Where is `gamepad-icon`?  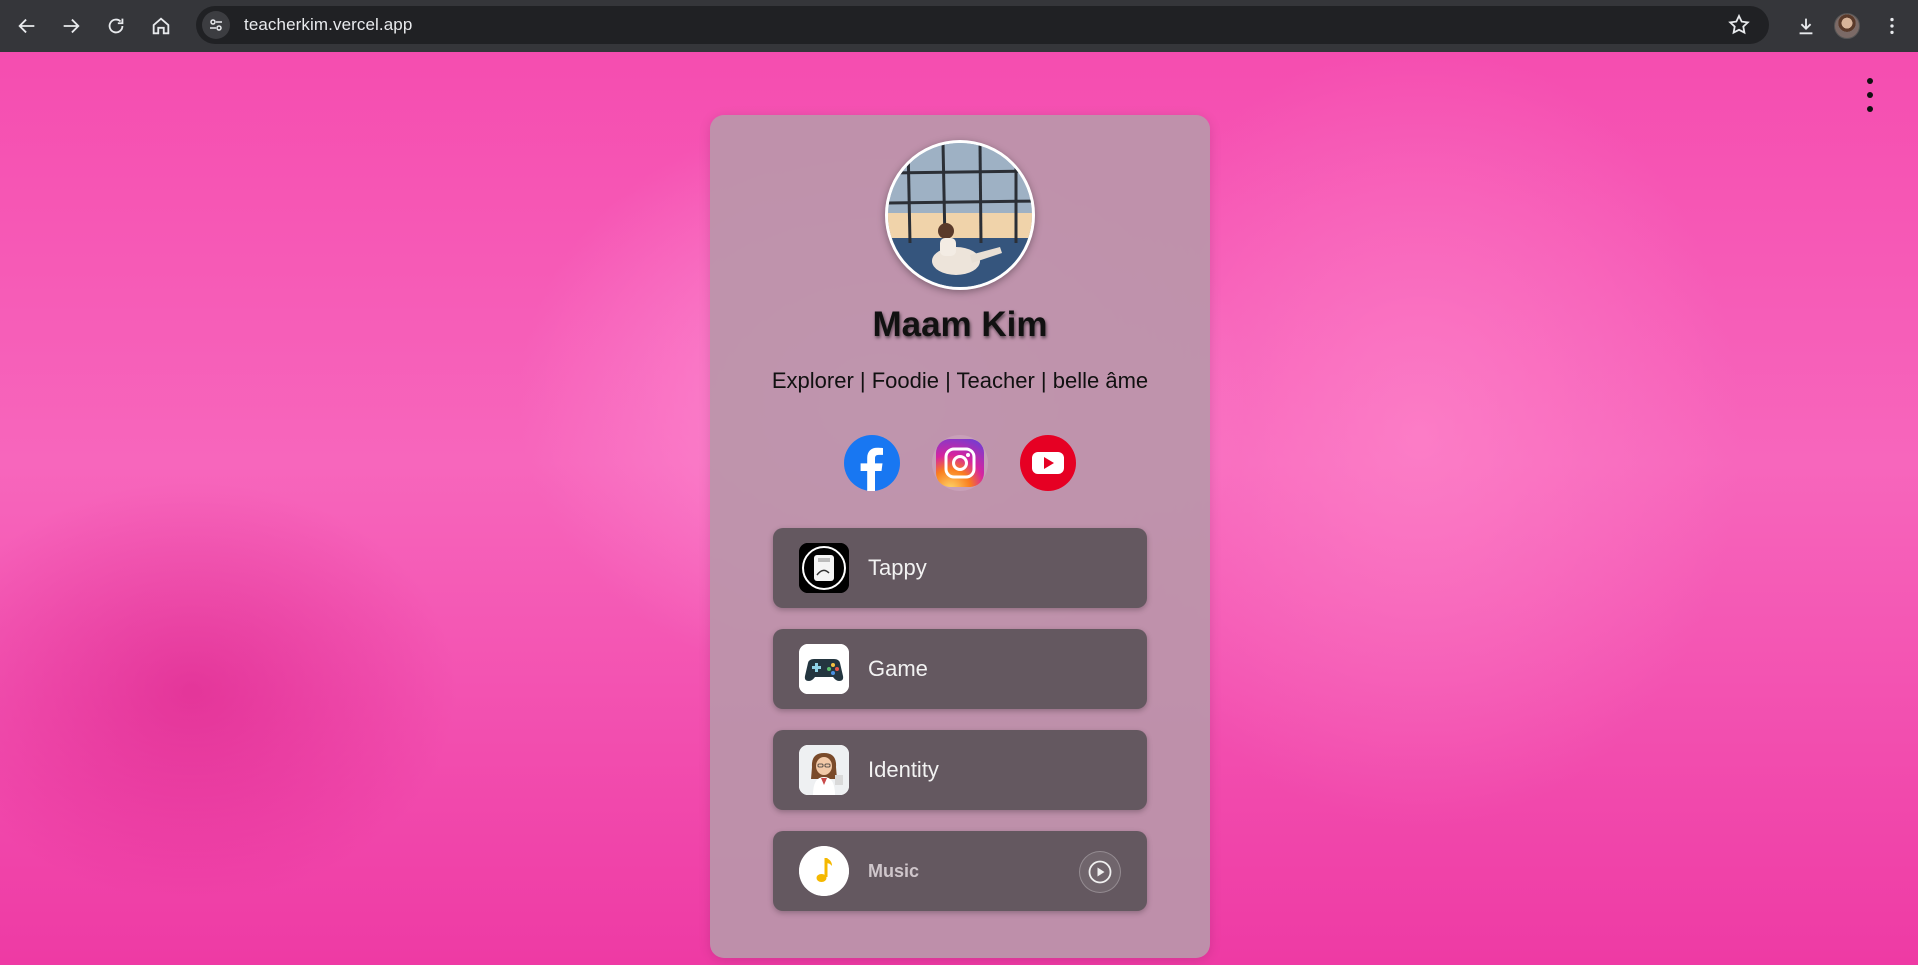 gamepad-icon is located at coordinates (824, 669).